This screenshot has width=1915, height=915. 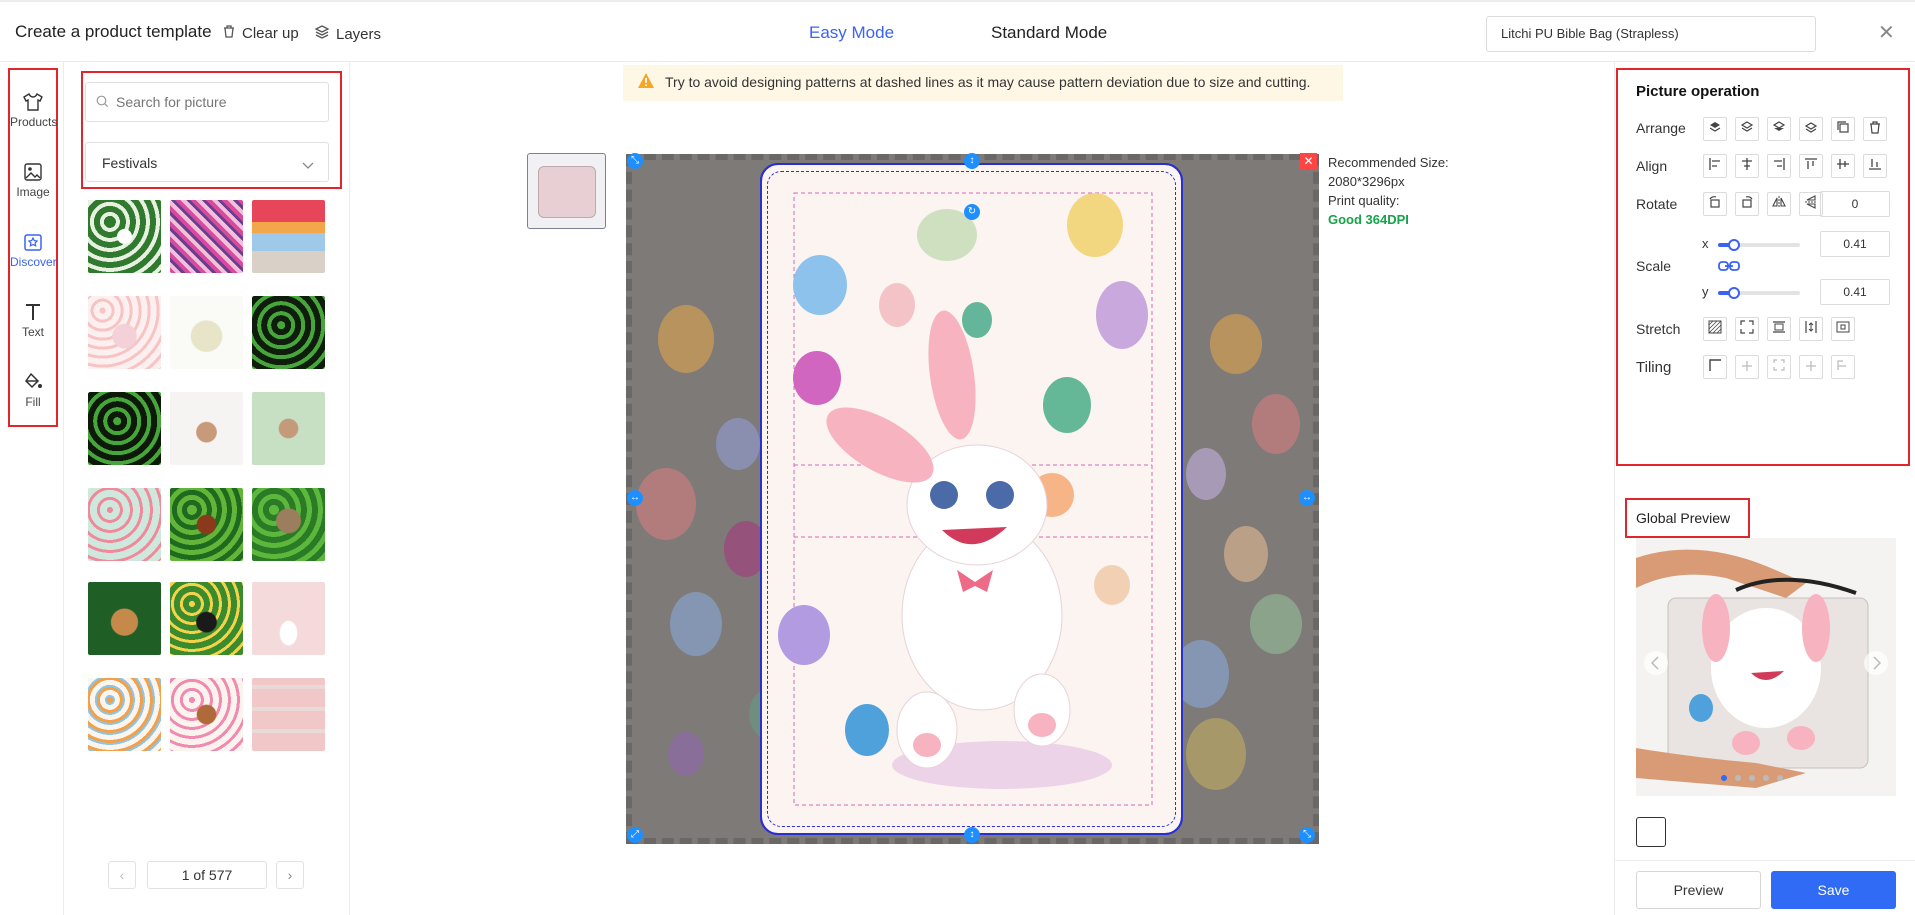 What do you see at coordinates (1747, 367) in the screenshot?
I see `tiling-grid-button` at bounding box center [1747, 367].